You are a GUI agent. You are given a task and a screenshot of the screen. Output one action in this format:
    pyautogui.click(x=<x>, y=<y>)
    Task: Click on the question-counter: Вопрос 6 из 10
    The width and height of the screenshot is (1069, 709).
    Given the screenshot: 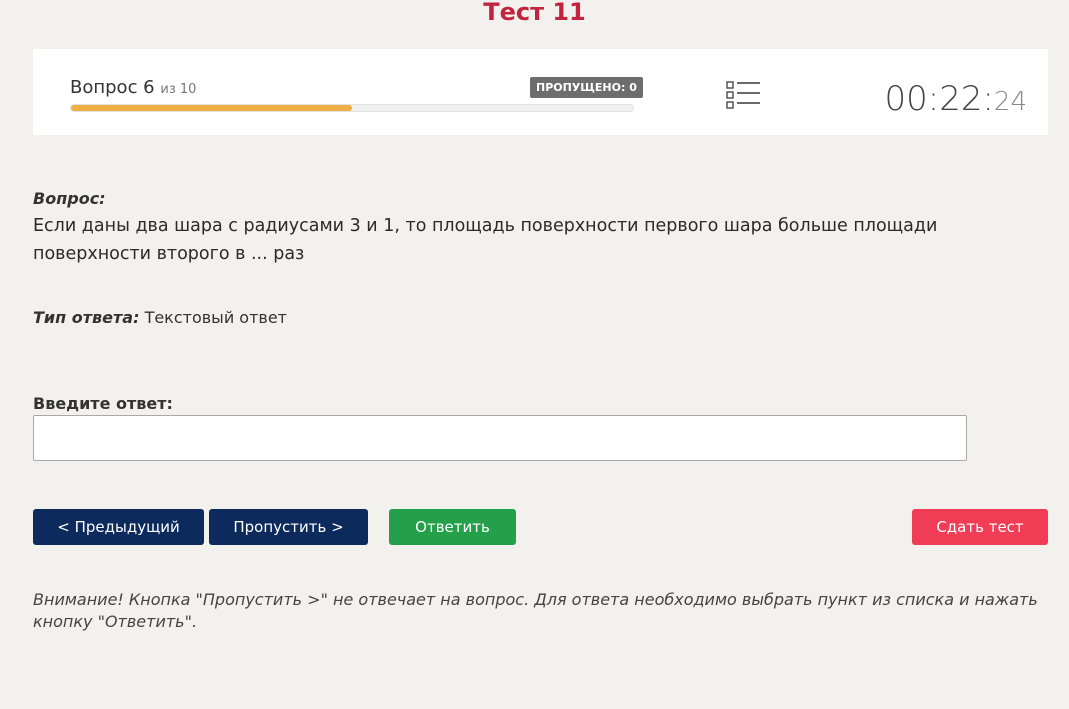 What is the action you would take?
    pyautogui.click(x=133, y=87)
    